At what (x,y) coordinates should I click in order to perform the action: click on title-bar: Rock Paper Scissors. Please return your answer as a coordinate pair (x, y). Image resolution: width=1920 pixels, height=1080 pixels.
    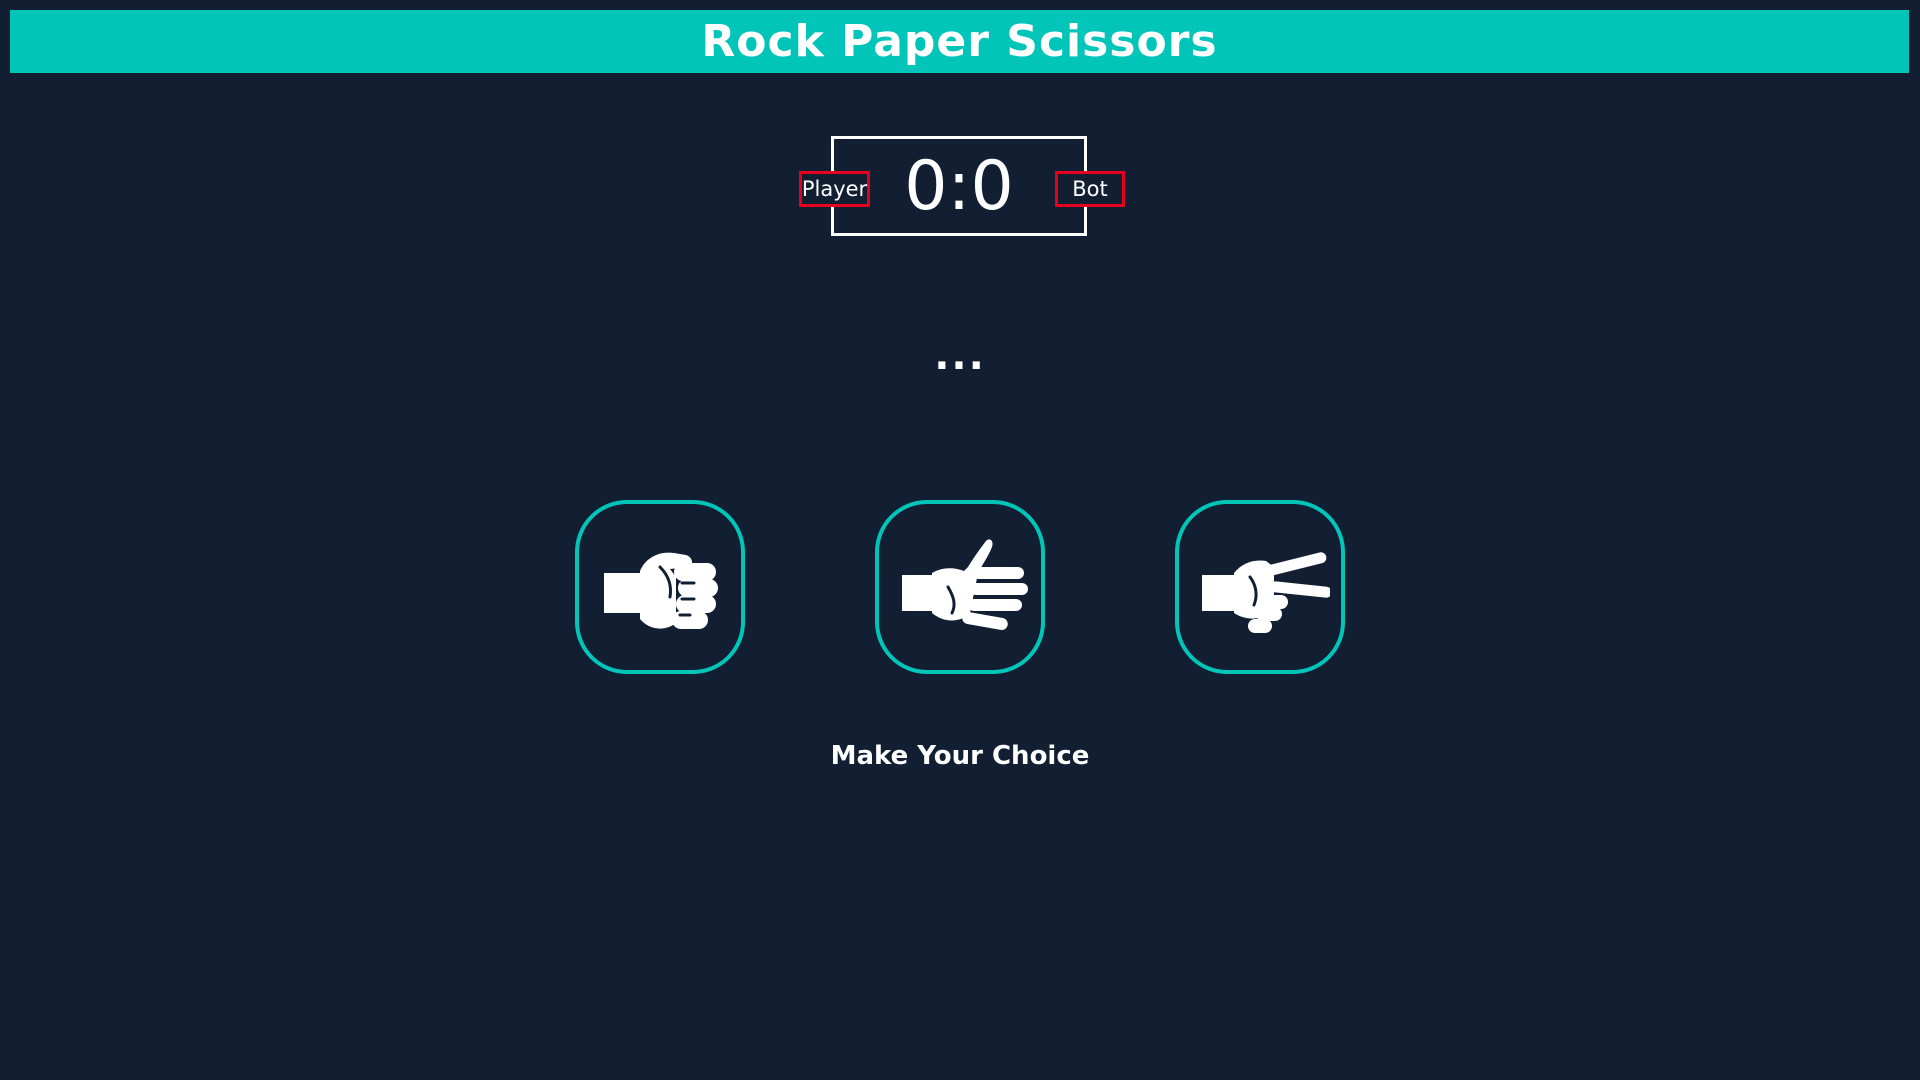
    Looking at the image, I should click on (959, 41).